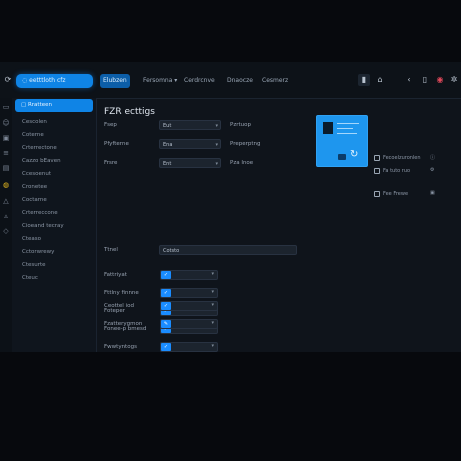 The height and width of the screenshot is (461, 461). What do you see at coordinates (115, 275) in the screenshot?
I see `toggle-label: Fattriyat` at bounding box center [115, 275].